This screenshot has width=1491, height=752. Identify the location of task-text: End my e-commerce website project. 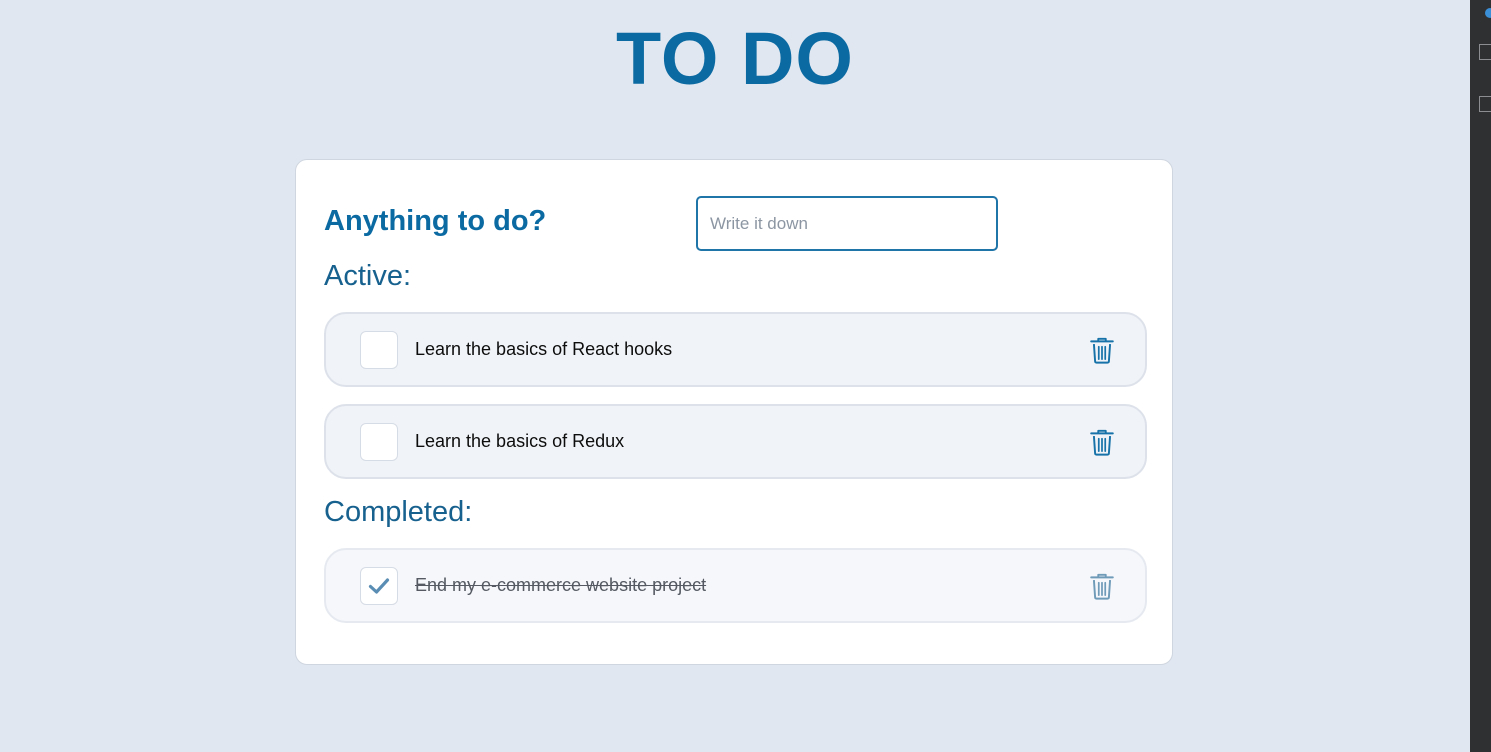
(561, 585).